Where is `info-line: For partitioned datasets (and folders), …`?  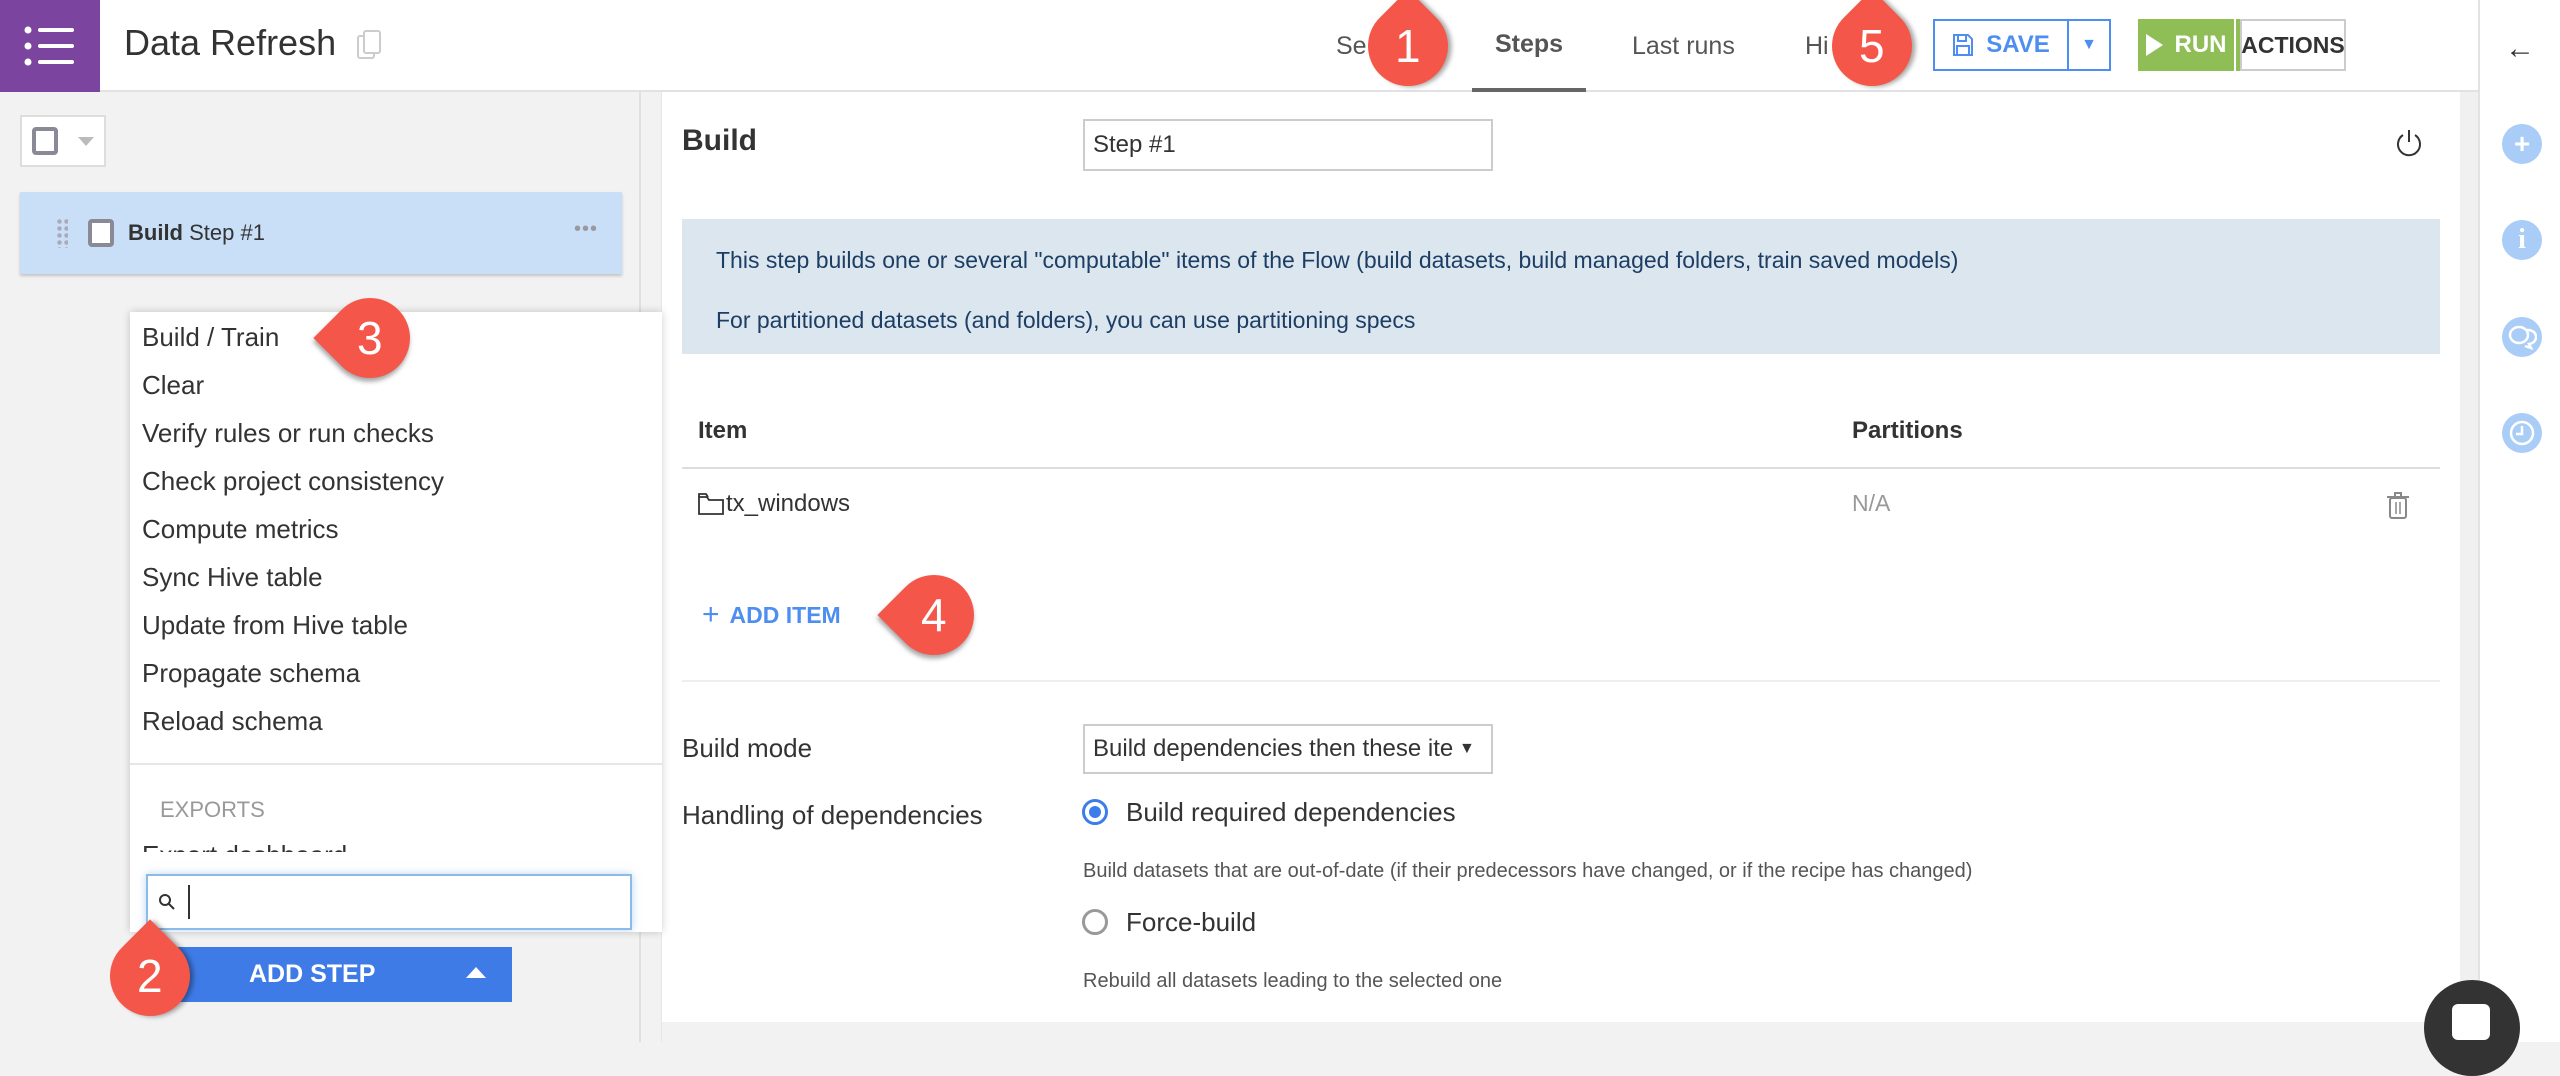 info-line: For partitioned datasets (and folders), … is located at coordinates (1066, 320).